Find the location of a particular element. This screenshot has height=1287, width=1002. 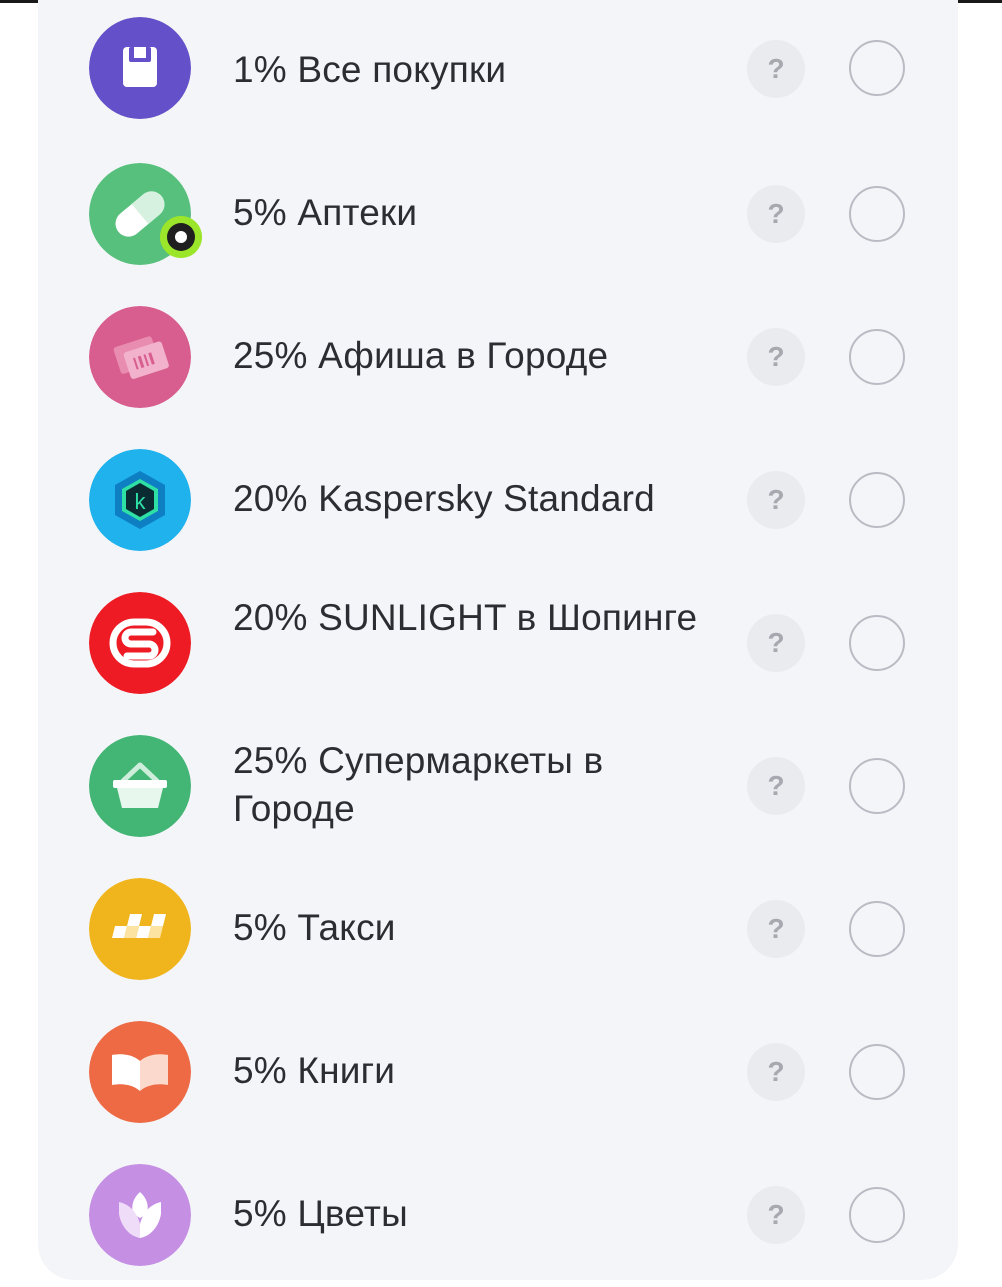

category-row-sunlight: 20% SUNLIGHT в Шопинге ? is located at coordinates (498, 643).